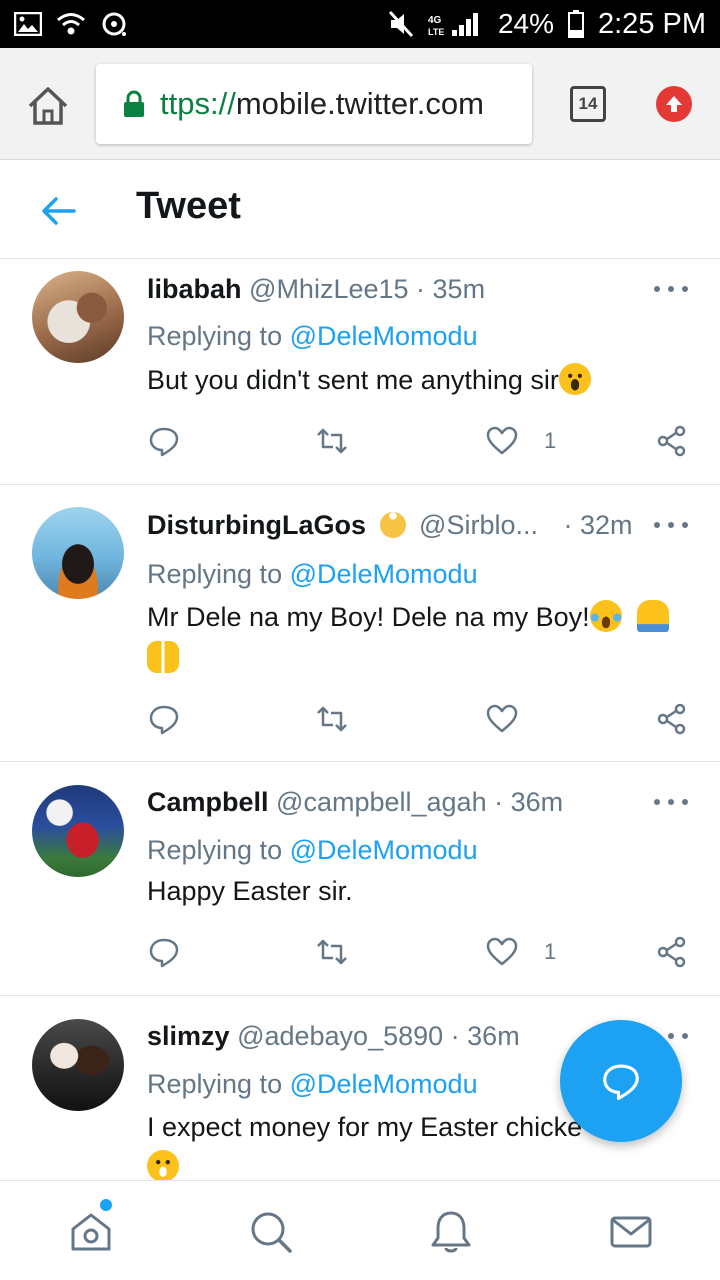 Image resolution: width=720 pixels, height=1280 pixels. I want to click on compose-reply-button, so click(621, 1081).